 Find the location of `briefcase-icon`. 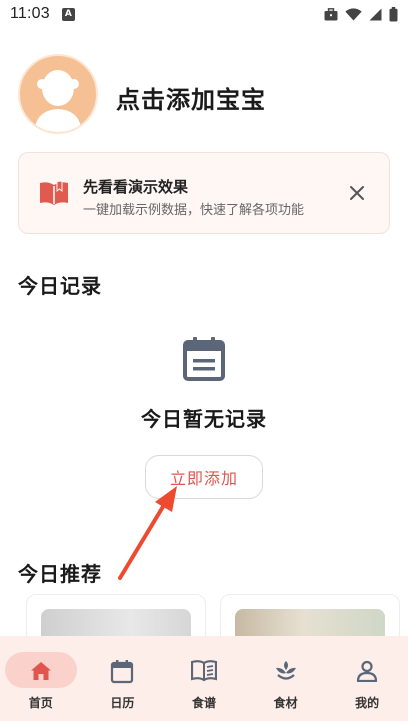

briefcase-icon is located at coordinates (331, 13).